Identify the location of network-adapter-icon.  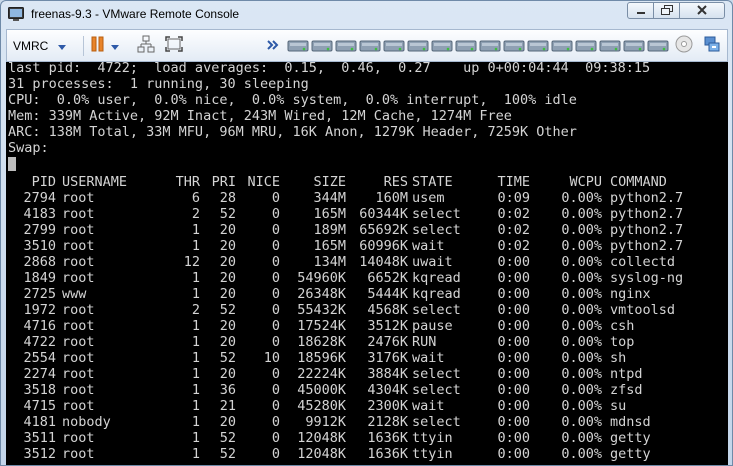
(712, 46).